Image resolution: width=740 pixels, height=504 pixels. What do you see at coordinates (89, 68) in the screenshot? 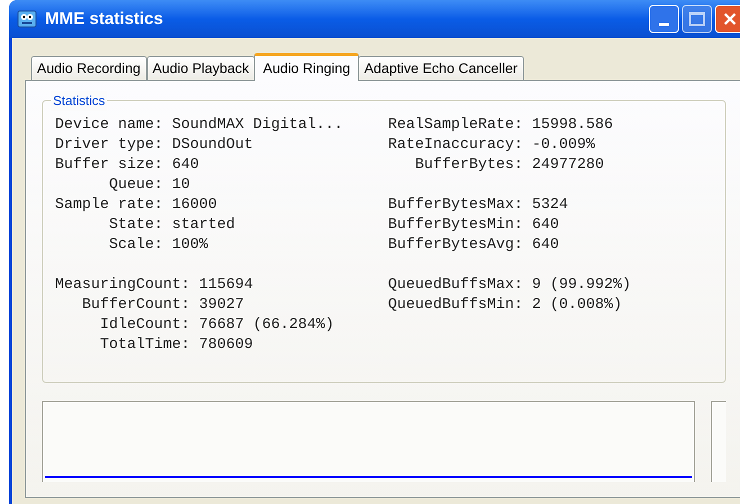
I see `tab: Audio Recording` at bounding box center [89, 68].